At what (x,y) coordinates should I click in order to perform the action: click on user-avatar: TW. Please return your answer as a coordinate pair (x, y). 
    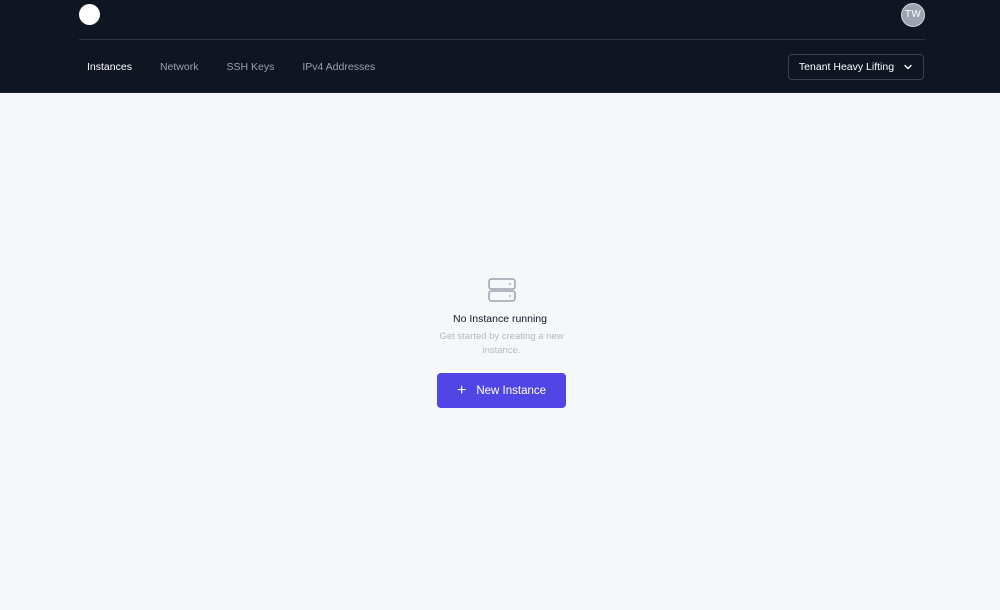
    Looking at the image, I should click on (913, 15).